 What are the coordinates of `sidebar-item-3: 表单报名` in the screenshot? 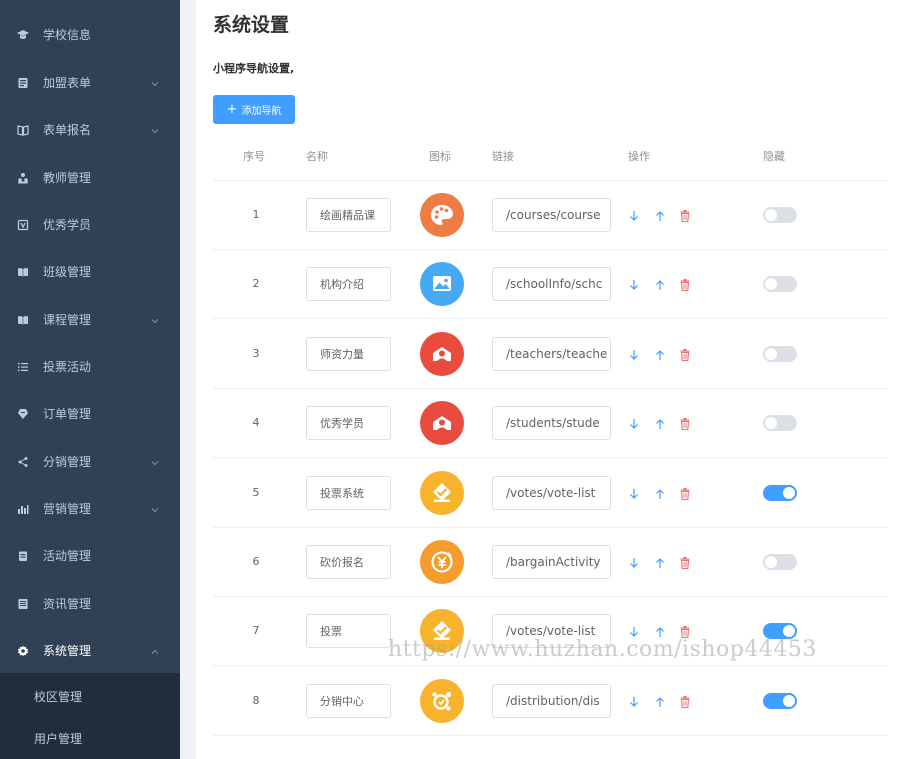 It's located at (90, 129).